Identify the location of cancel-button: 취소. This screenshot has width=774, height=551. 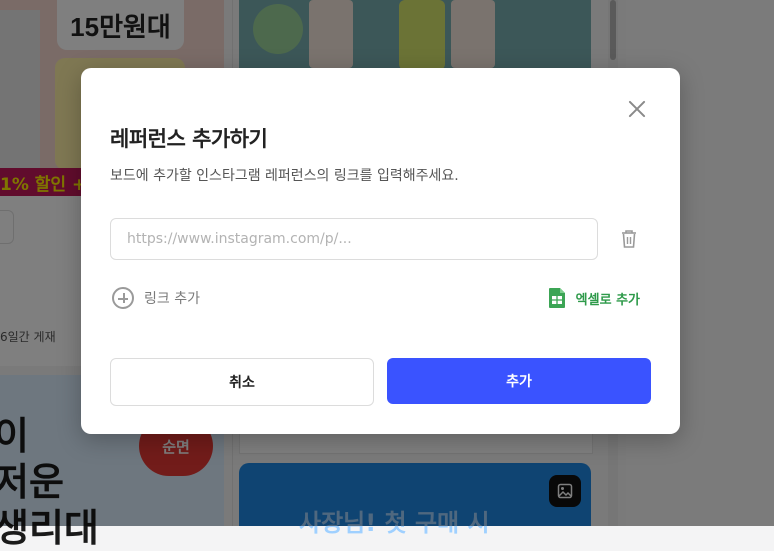
(242, 382).